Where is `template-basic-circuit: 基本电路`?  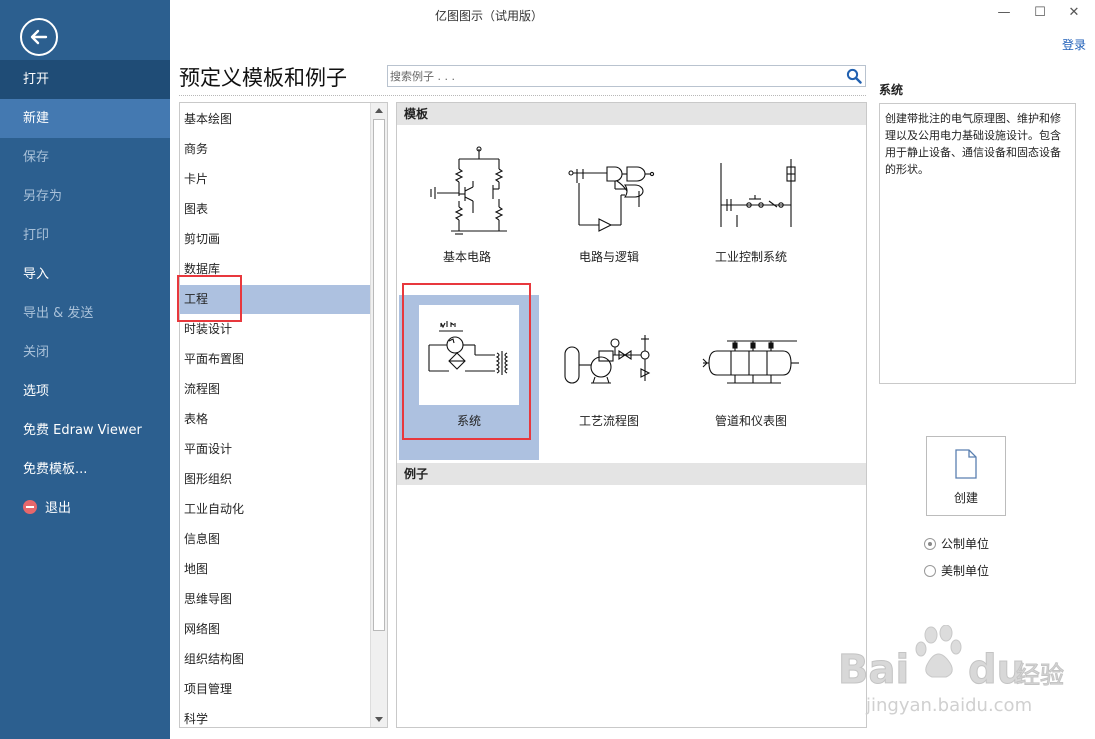 template-basic-circuit: 基本电路 is located at coordinates (467, 213).